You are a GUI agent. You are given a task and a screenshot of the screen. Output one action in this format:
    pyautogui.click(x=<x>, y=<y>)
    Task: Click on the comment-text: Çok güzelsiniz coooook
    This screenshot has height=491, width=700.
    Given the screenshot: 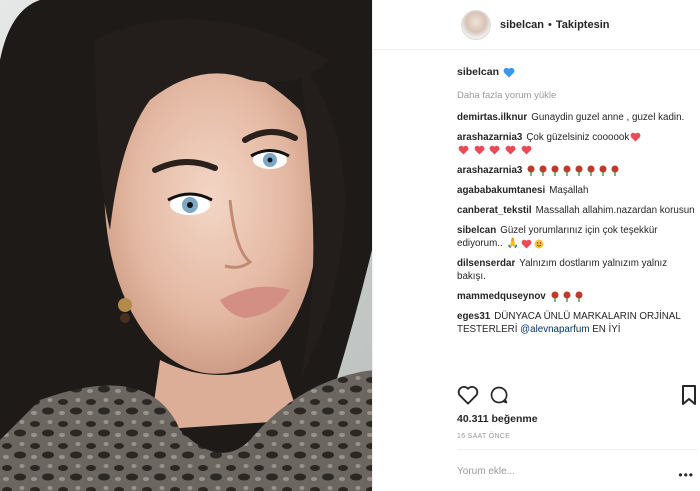 What is the action you would take?
    pyautogui.click(x=578, y=137)
    